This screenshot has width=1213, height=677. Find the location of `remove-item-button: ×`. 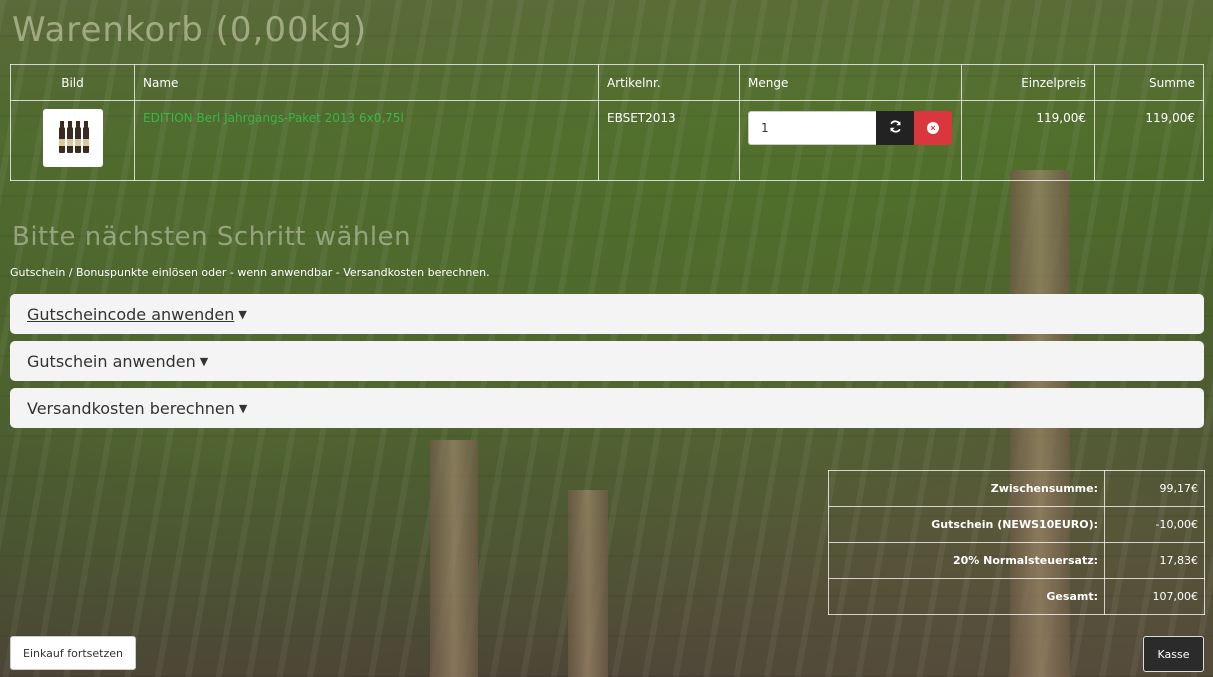

remove-item-button: × is located at coordinates (933, 128).